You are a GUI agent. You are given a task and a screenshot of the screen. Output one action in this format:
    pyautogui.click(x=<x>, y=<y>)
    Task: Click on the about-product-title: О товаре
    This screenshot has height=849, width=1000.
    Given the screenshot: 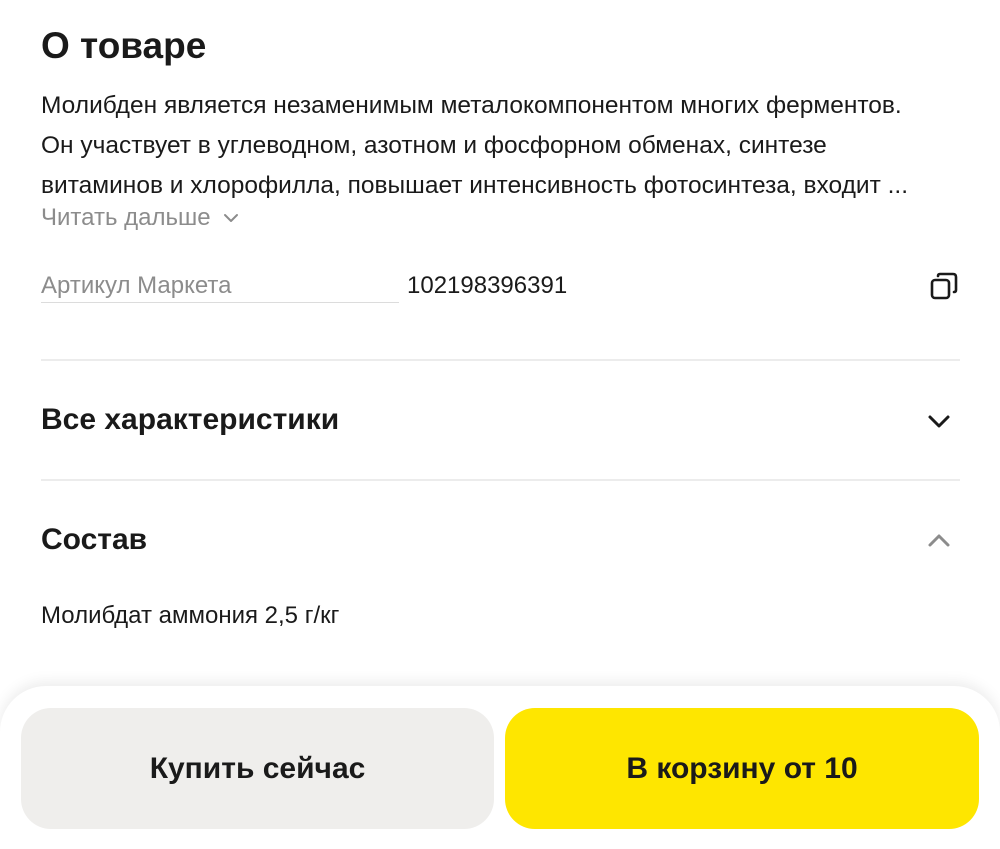 What is the action you would take?
    pyautogui.click(x=124, y=45)
    